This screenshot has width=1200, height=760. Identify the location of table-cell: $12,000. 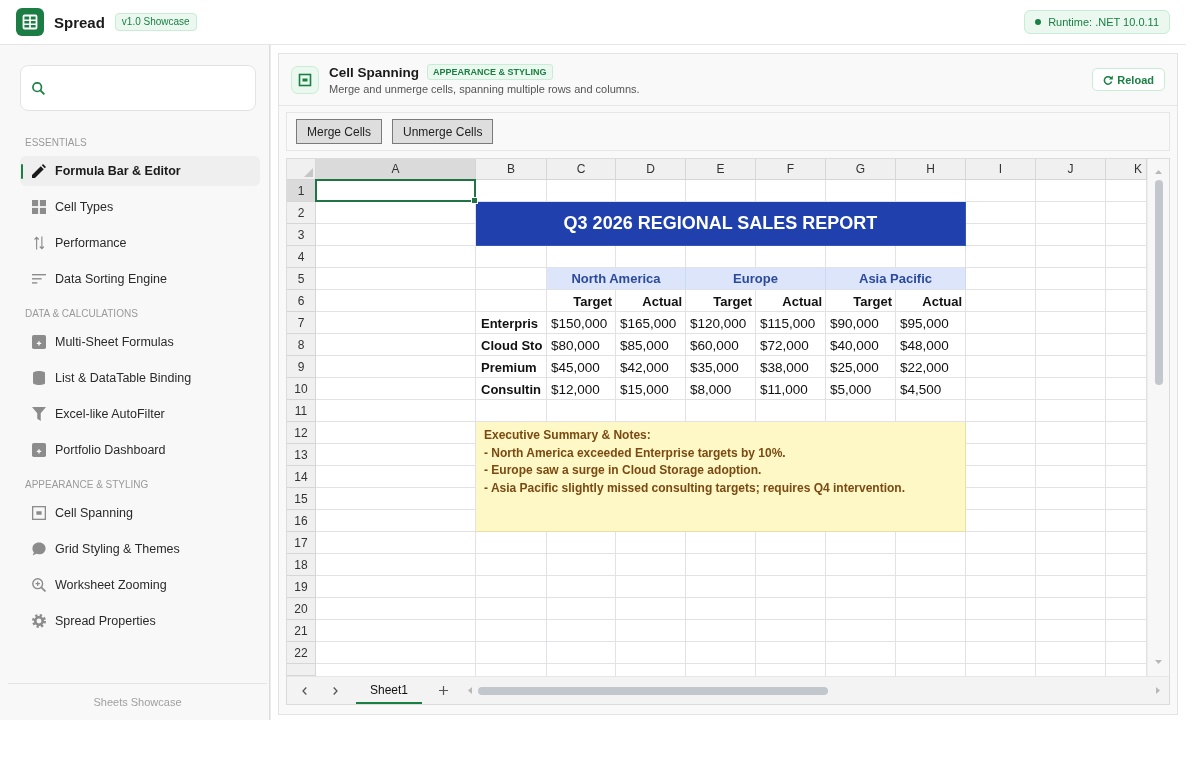
(581, 389).